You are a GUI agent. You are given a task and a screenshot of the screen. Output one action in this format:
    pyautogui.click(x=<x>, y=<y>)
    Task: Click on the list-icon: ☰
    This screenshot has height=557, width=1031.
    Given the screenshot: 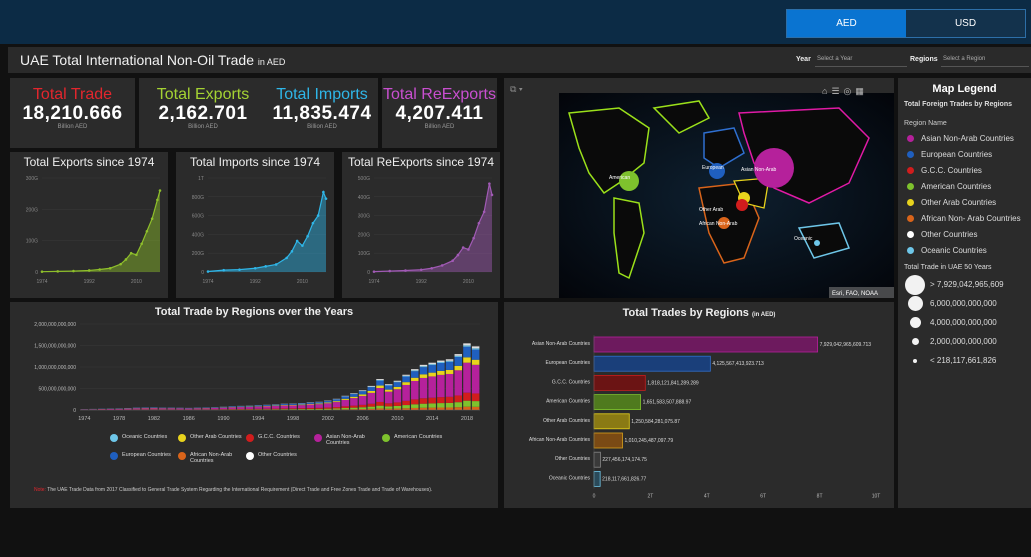 What is the action you would take?
    pyautogui.click(x=837, y=91)
    